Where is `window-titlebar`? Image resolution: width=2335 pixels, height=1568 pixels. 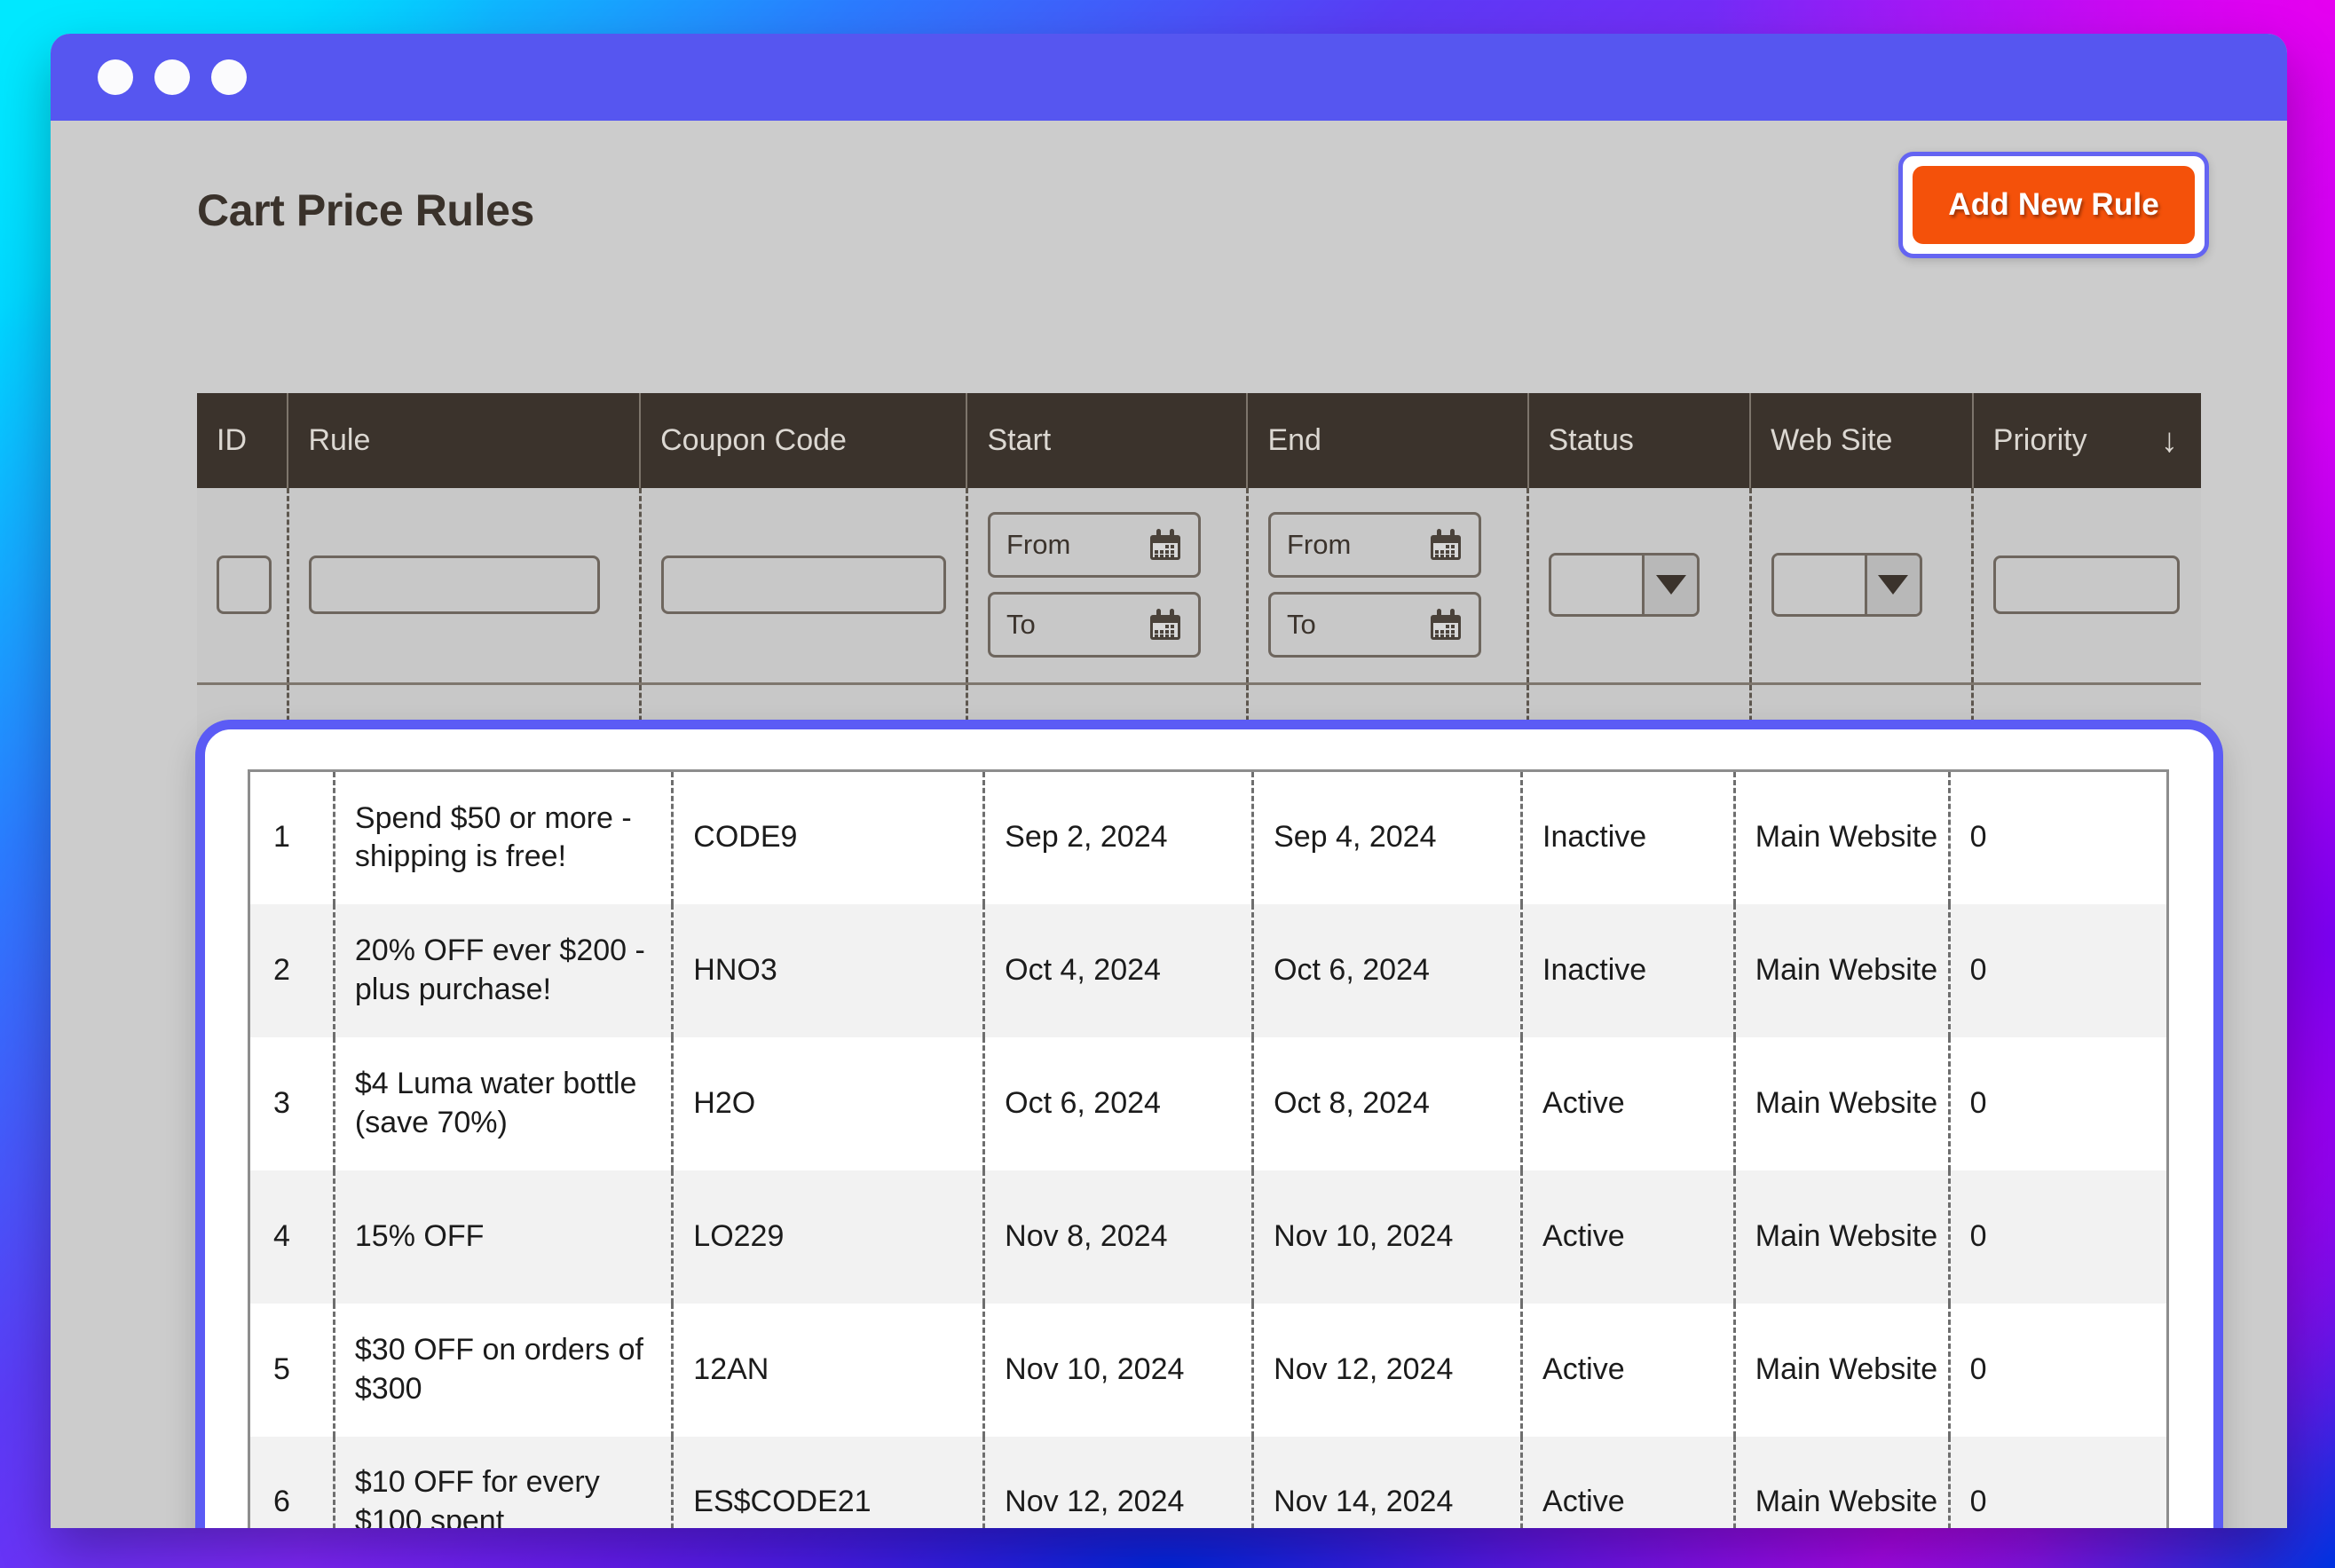
window-titlebar is located at coordinates (1169, 77).